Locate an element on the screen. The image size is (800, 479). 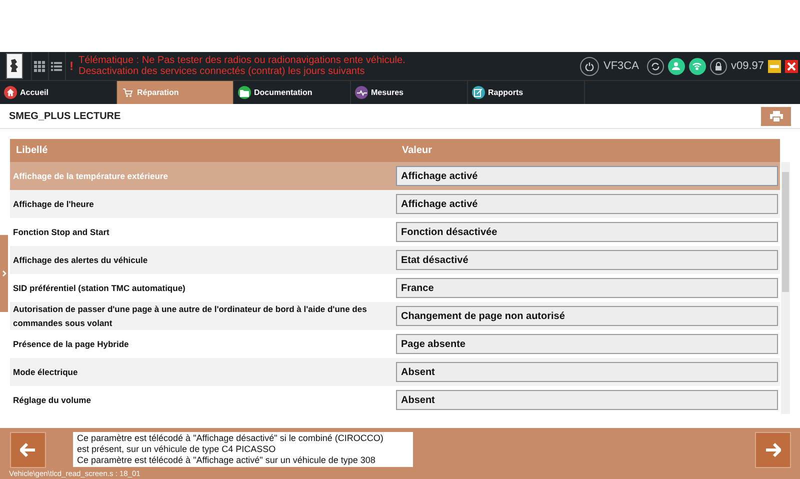
minimize-button is located at coordinates (774, 66).